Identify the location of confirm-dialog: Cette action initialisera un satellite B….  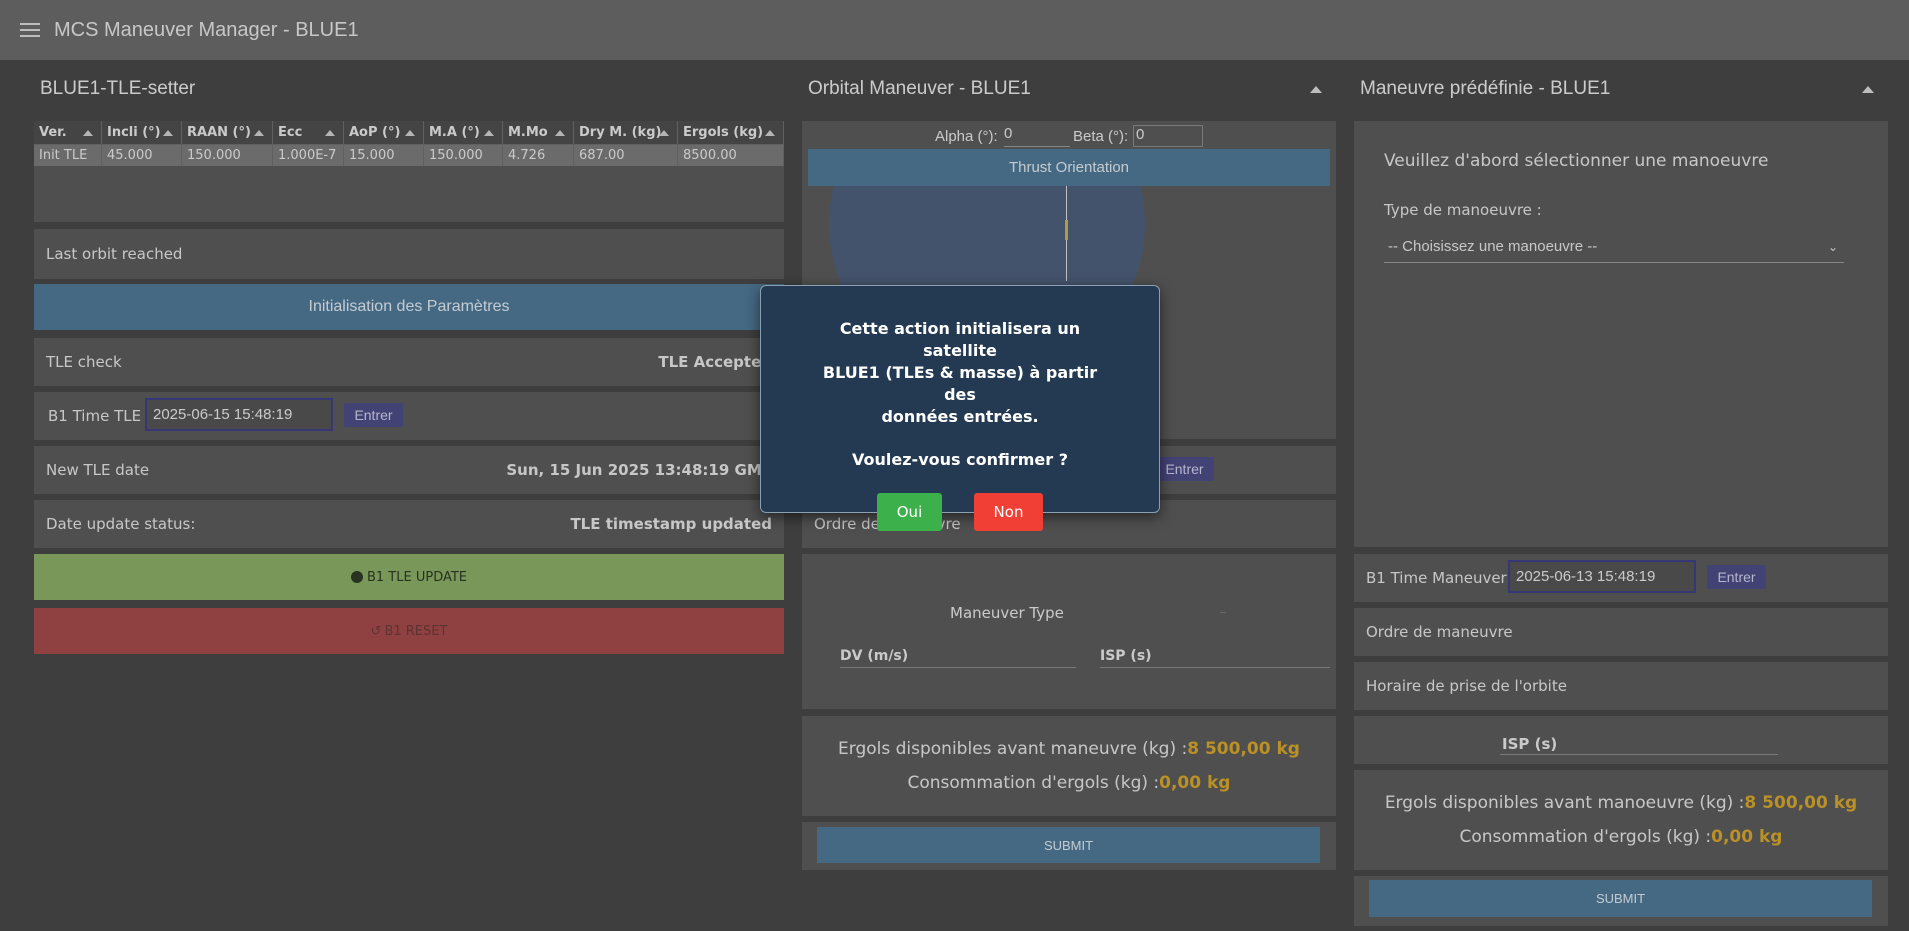
(960, 408).